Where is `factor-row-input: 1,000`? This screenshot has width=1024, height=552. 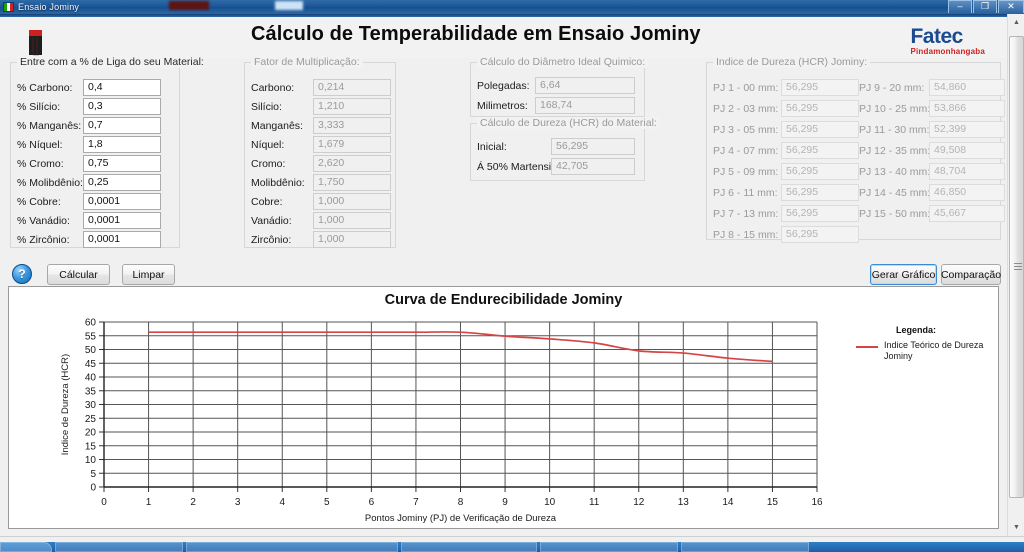
factor-row-input: 1,000 is located at coordinates (352, 201).